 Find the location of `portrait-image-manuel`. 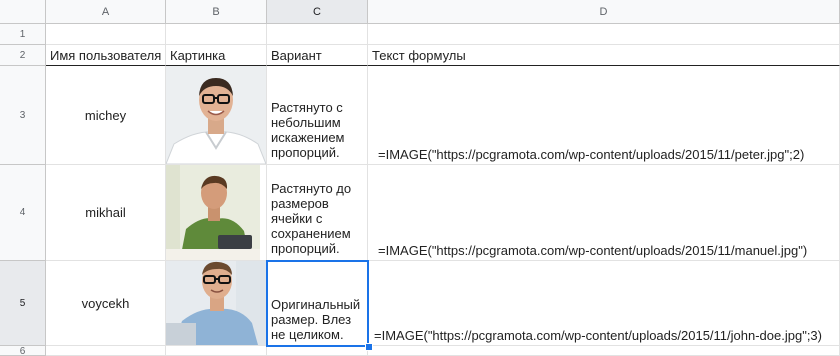

portrait-image-manuel is located at coordinates (213, 212).